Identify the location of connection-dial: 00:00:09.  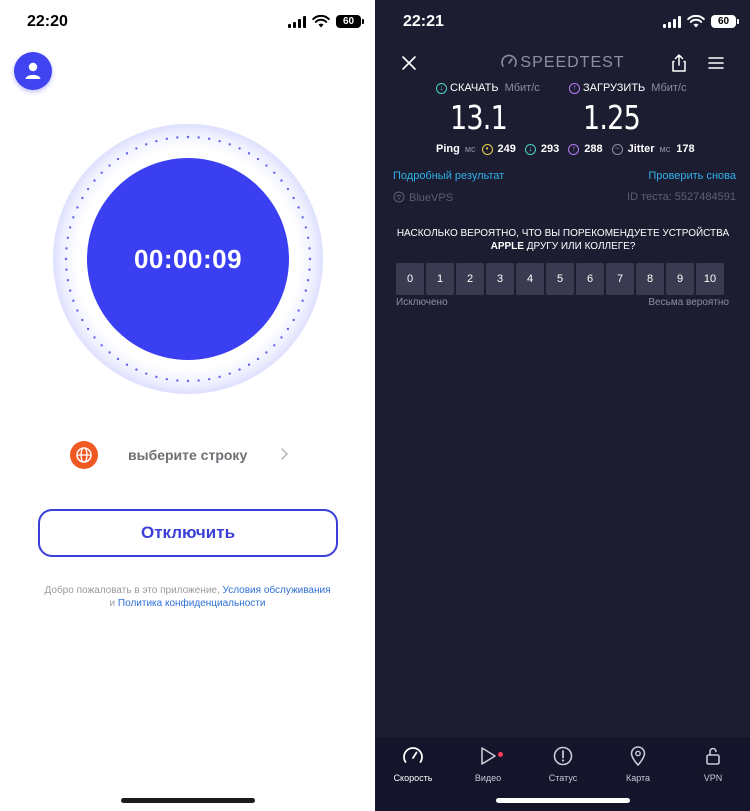
(188, 259).